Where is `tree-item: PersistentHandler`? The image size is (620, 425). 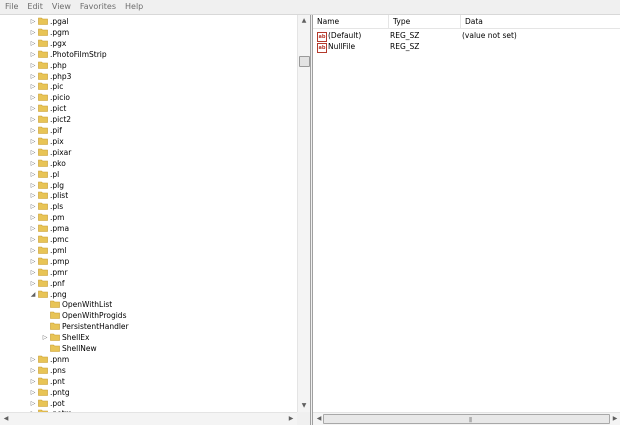
tree-item: PersistentHandler is located at coordinates (148, 326).